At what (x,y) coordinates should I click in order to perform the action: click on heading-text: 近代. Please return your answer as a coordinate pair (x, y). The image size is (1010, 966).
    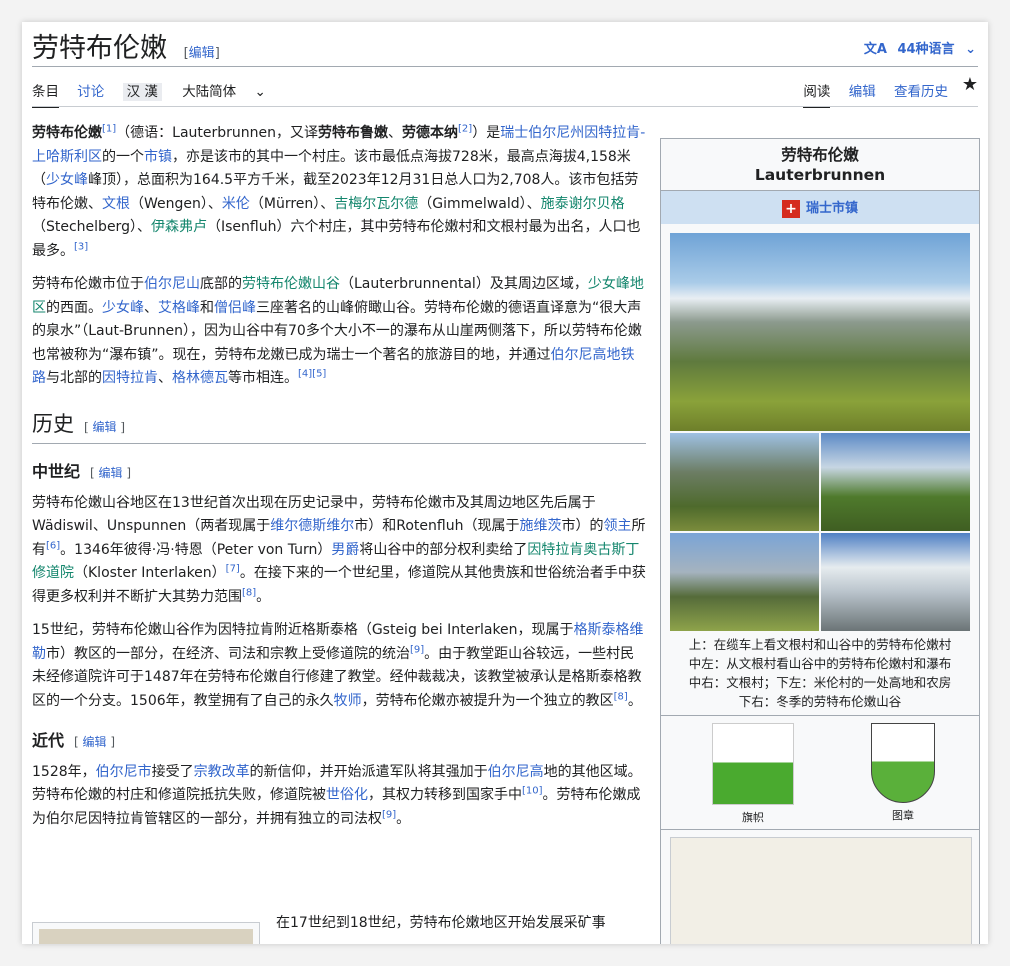
    Looking at the image, I should click on (48, 740).